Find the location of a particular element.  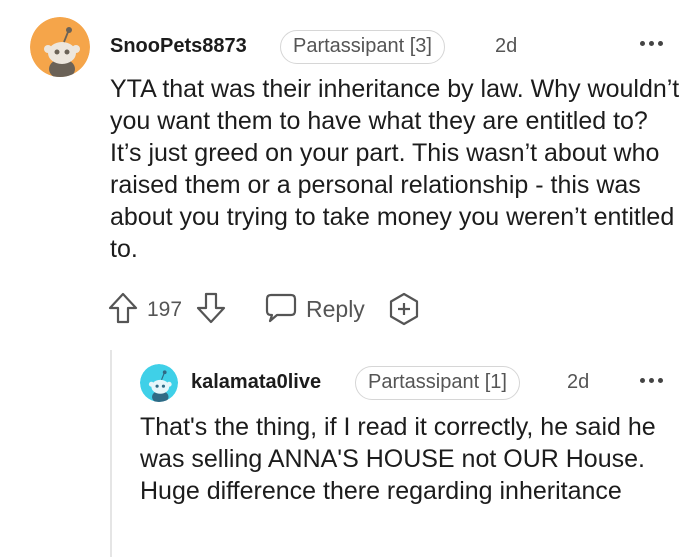

speech-bubble-icon is located at coordinates (281, 310).